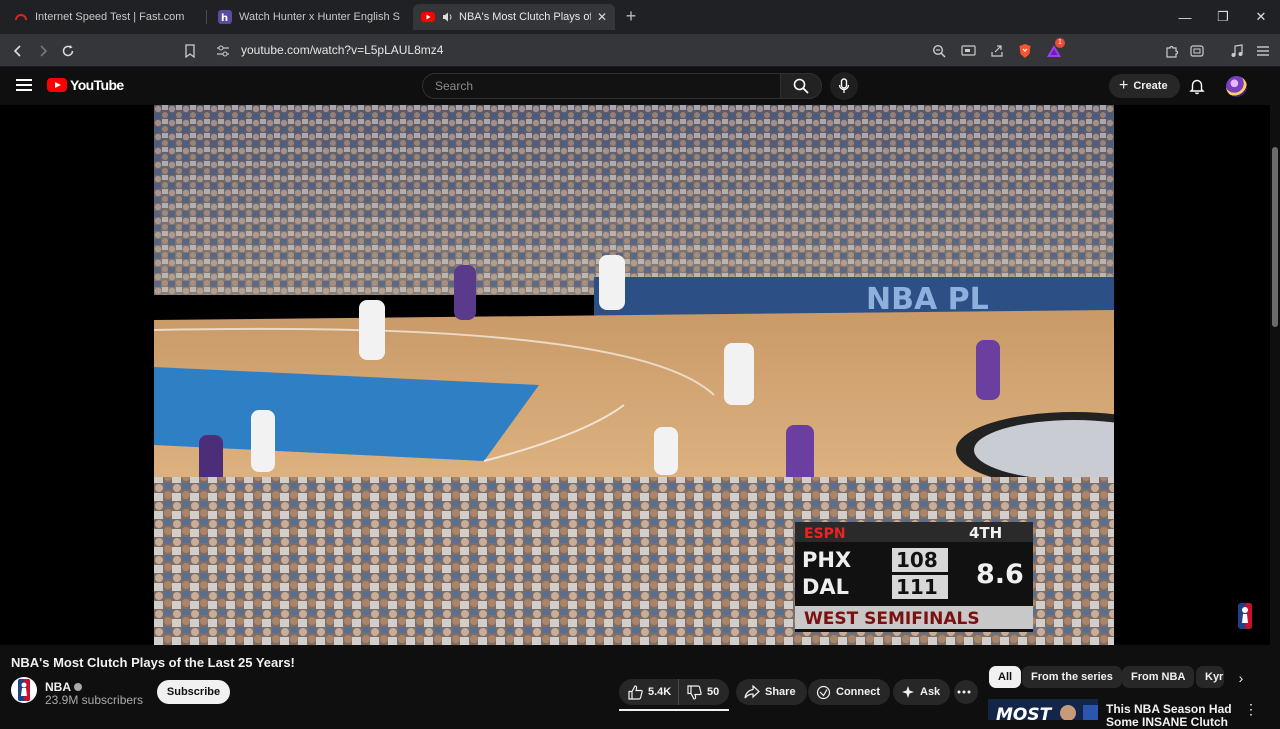 This screenshot has width=1280, height=729. I want to click on progress-underline, so click(674, 710).